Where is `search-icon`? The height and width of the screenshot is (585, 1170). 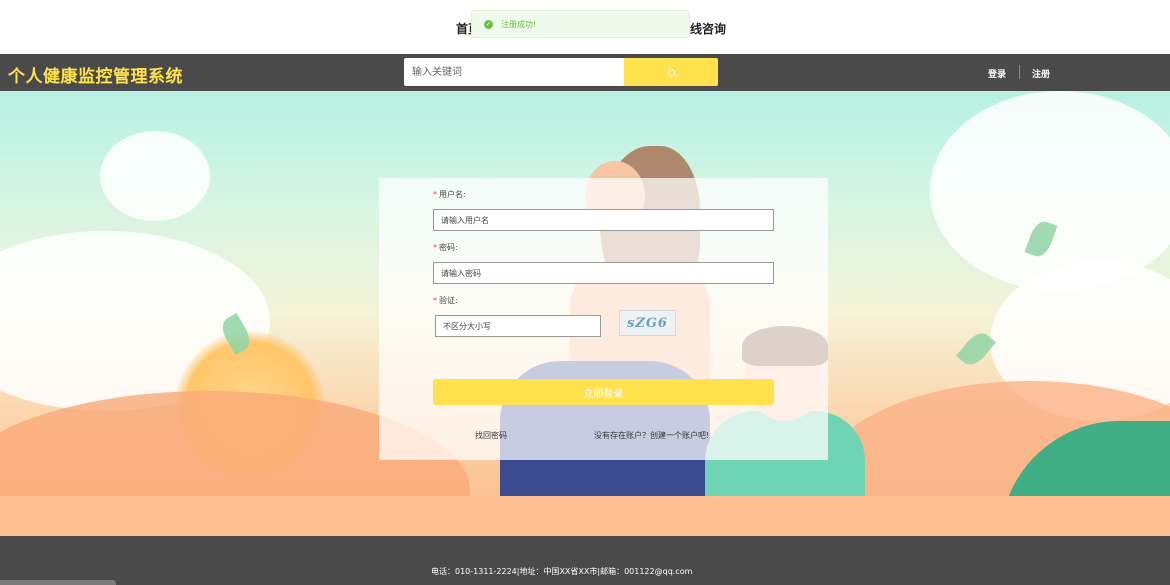 search-icon is located at coordinates (671, 72).